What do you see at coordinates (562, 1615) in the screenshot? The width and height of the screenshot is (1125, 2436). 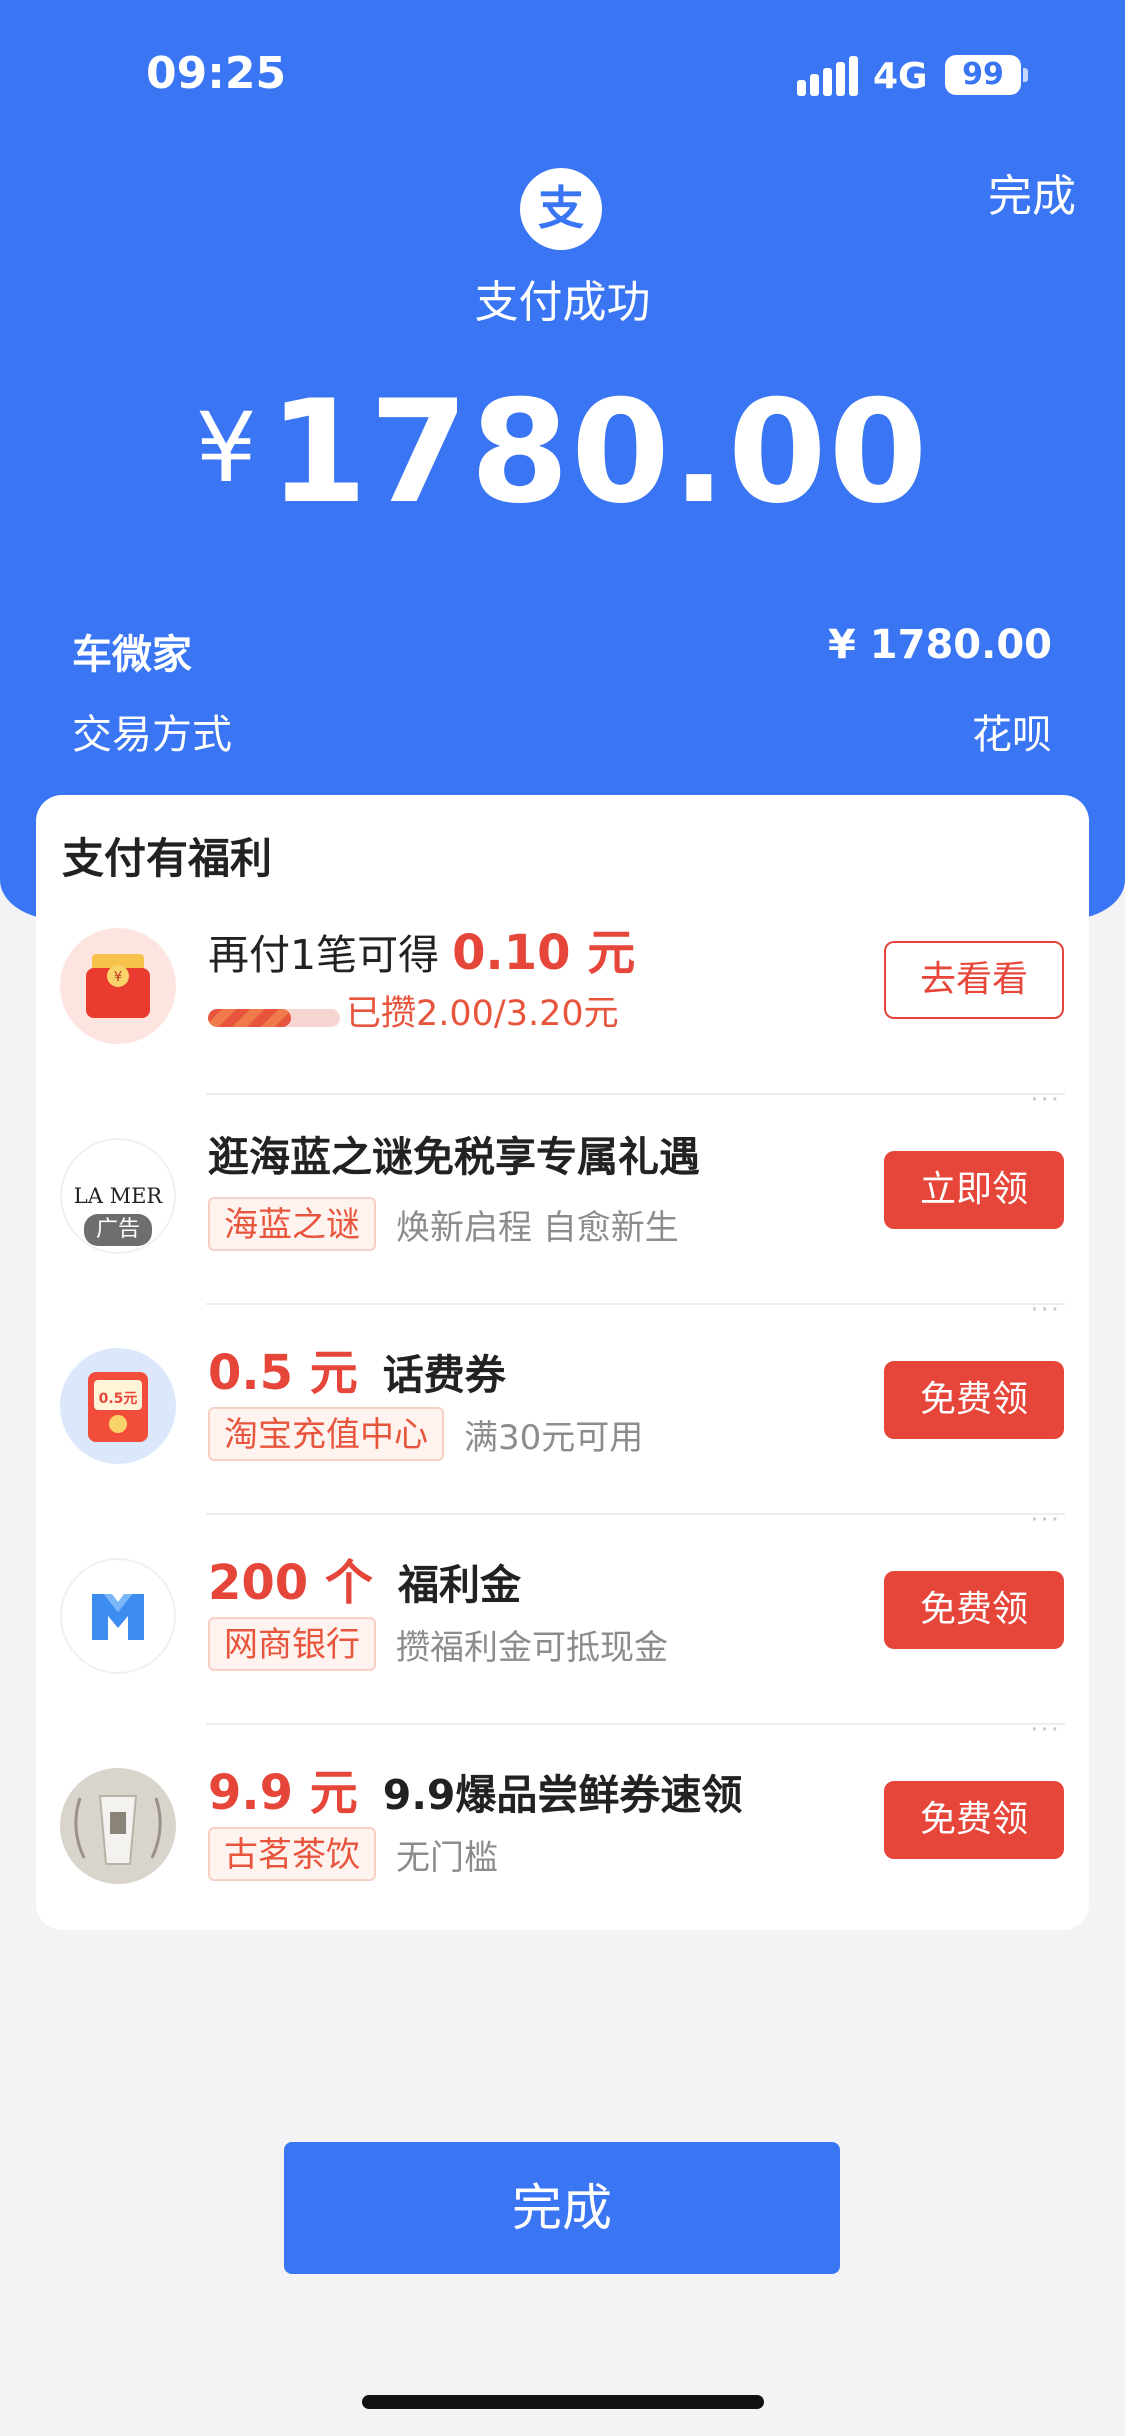 I see `mybank-item: ··· 200 个 福利金 网商银行 攒福利金可抵现金 免费领` at bounding box center [562, 1615].